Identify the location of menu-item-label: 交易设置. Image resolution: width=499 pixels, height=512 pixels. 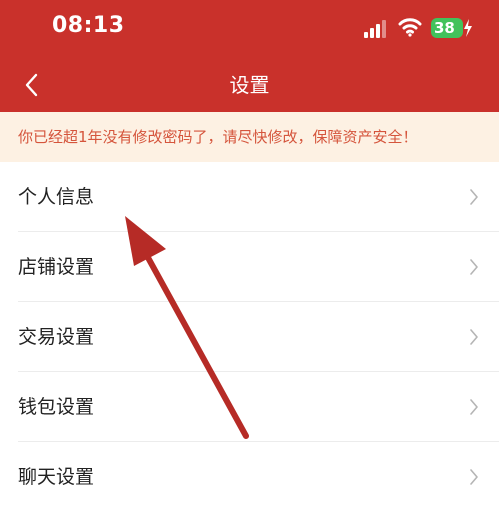
(56, 337).